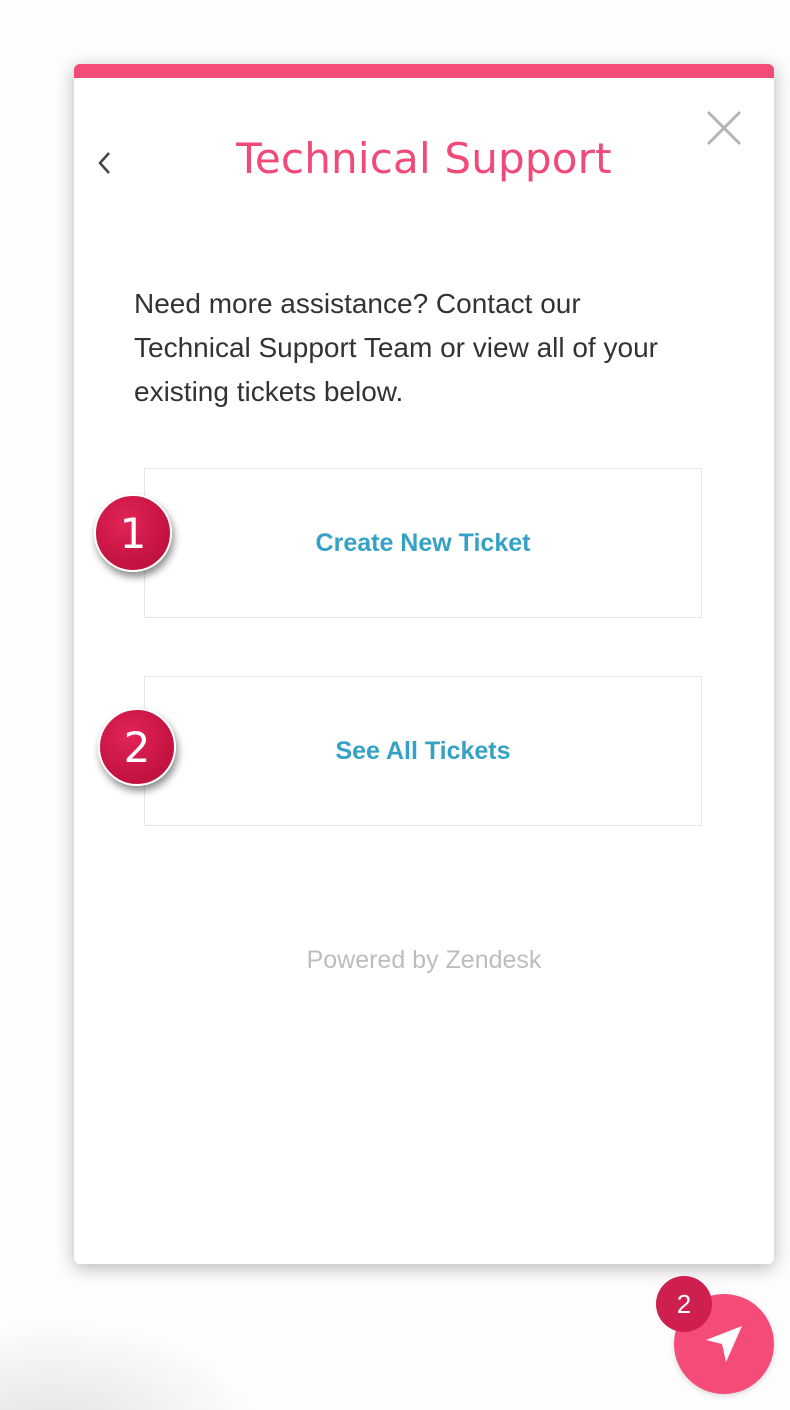  I want to click on notification-count-badge: 2, so click(684, 1304).